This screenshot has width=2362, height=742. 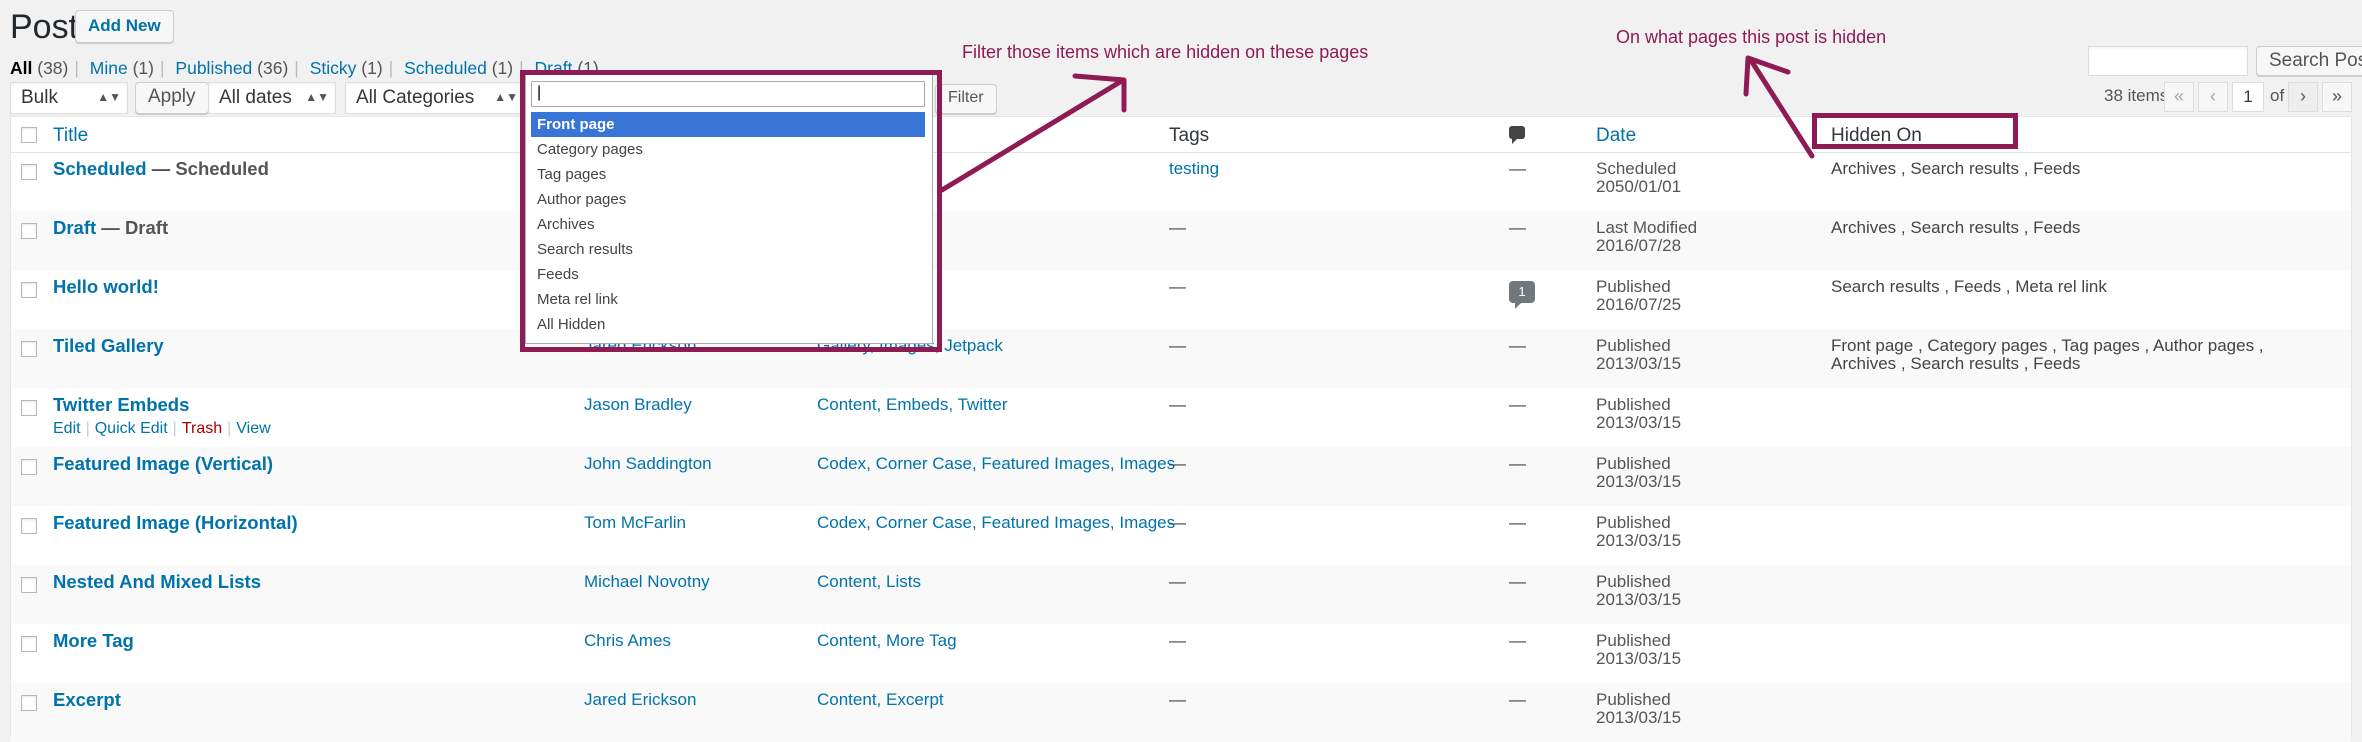 What do you see at coordinates (69, 109) in the screenshot?
I see `bulk-actions-select: Bulk Actions▲▼` at bounding box center [69, 109].